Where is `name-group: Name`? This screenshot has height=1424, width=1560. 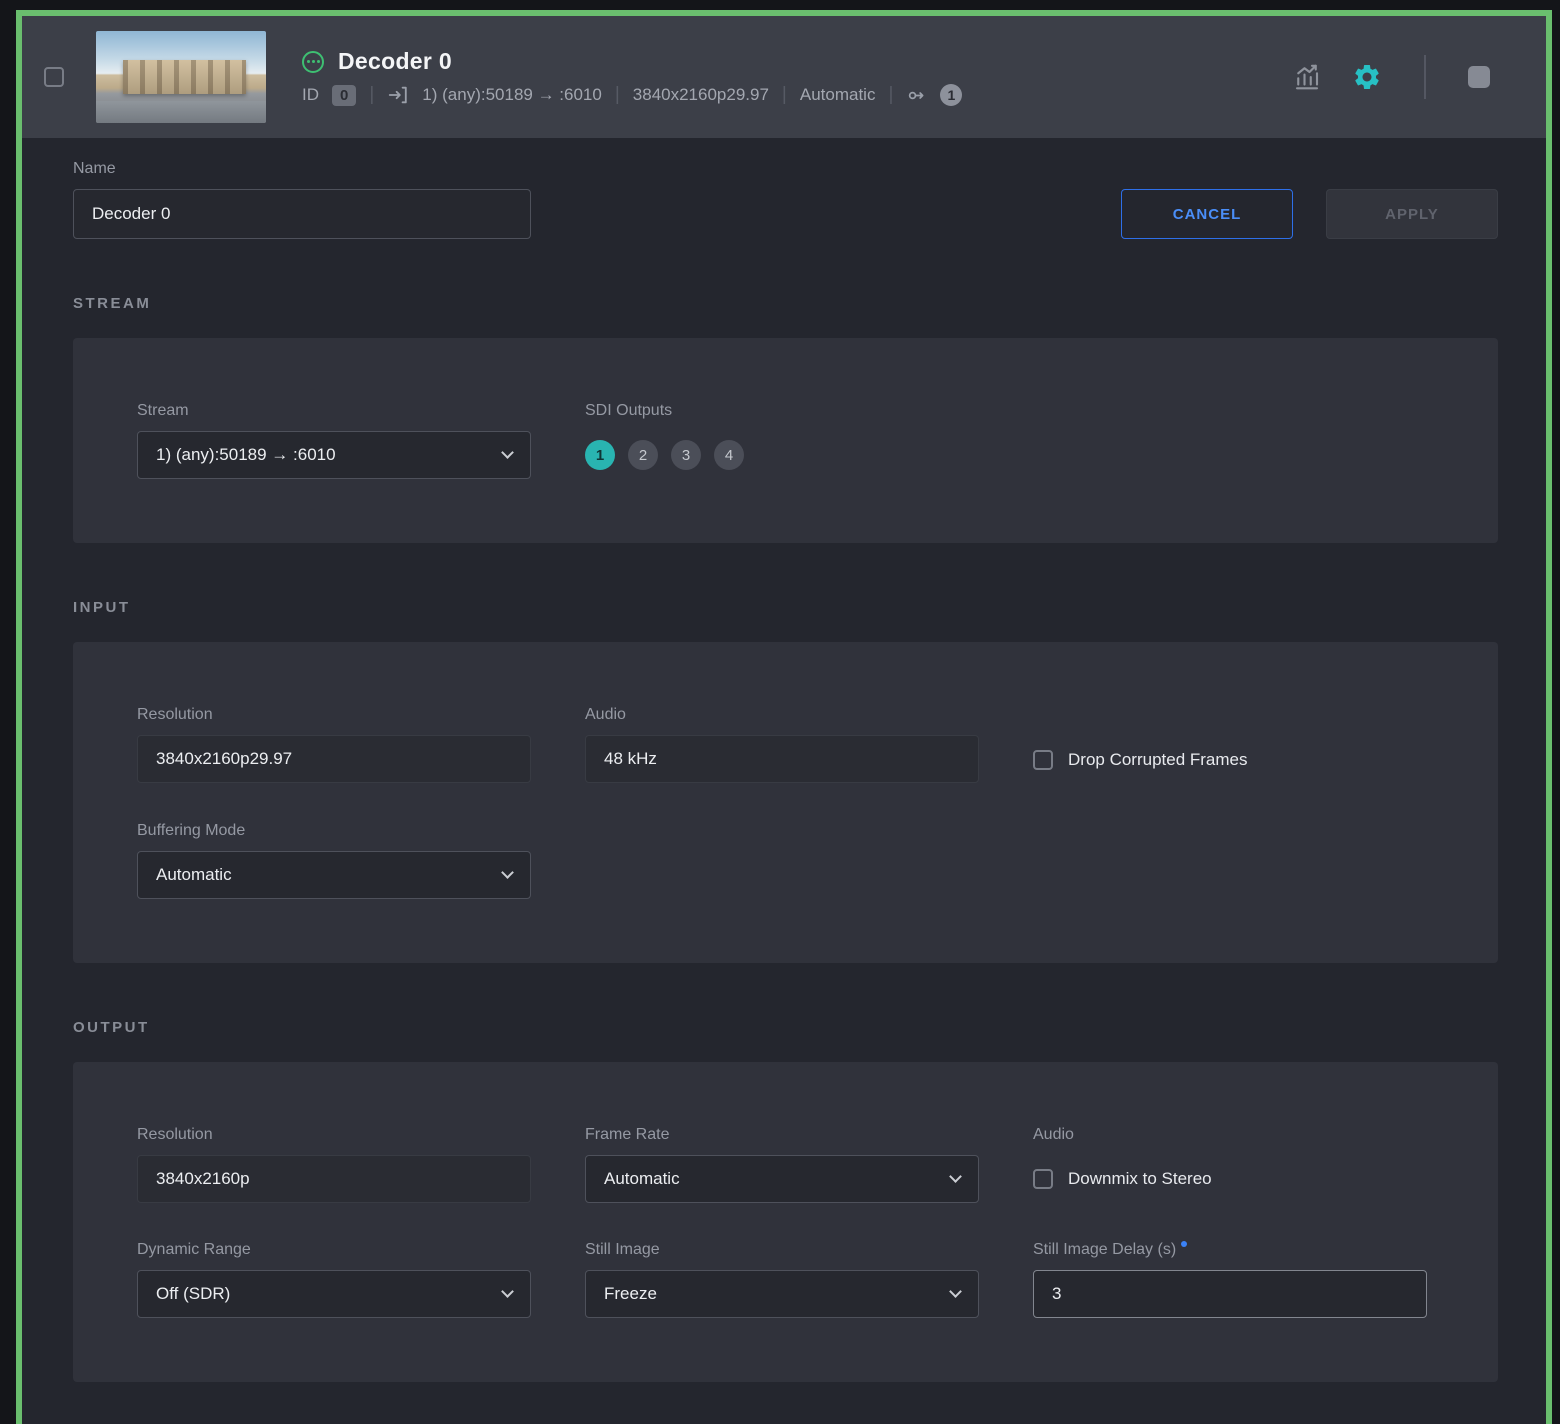 name-group: Name is located at coordinates (302, 199).